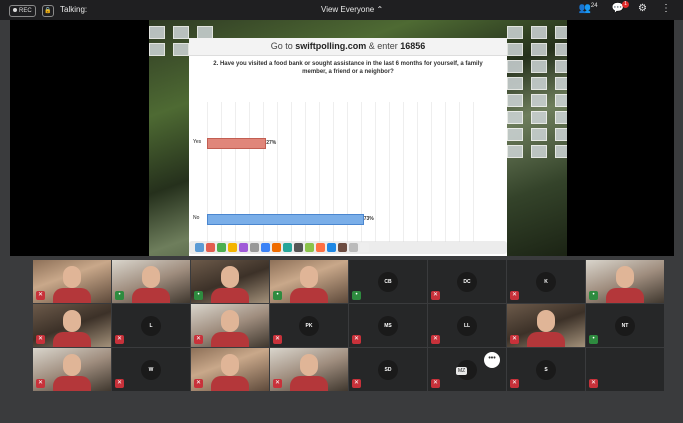 This screenshot has height=423, width=683. What do you see at coordinates (341, 408) in the screenshot?
I see `bottom-area` at bounding box center [341, 408].